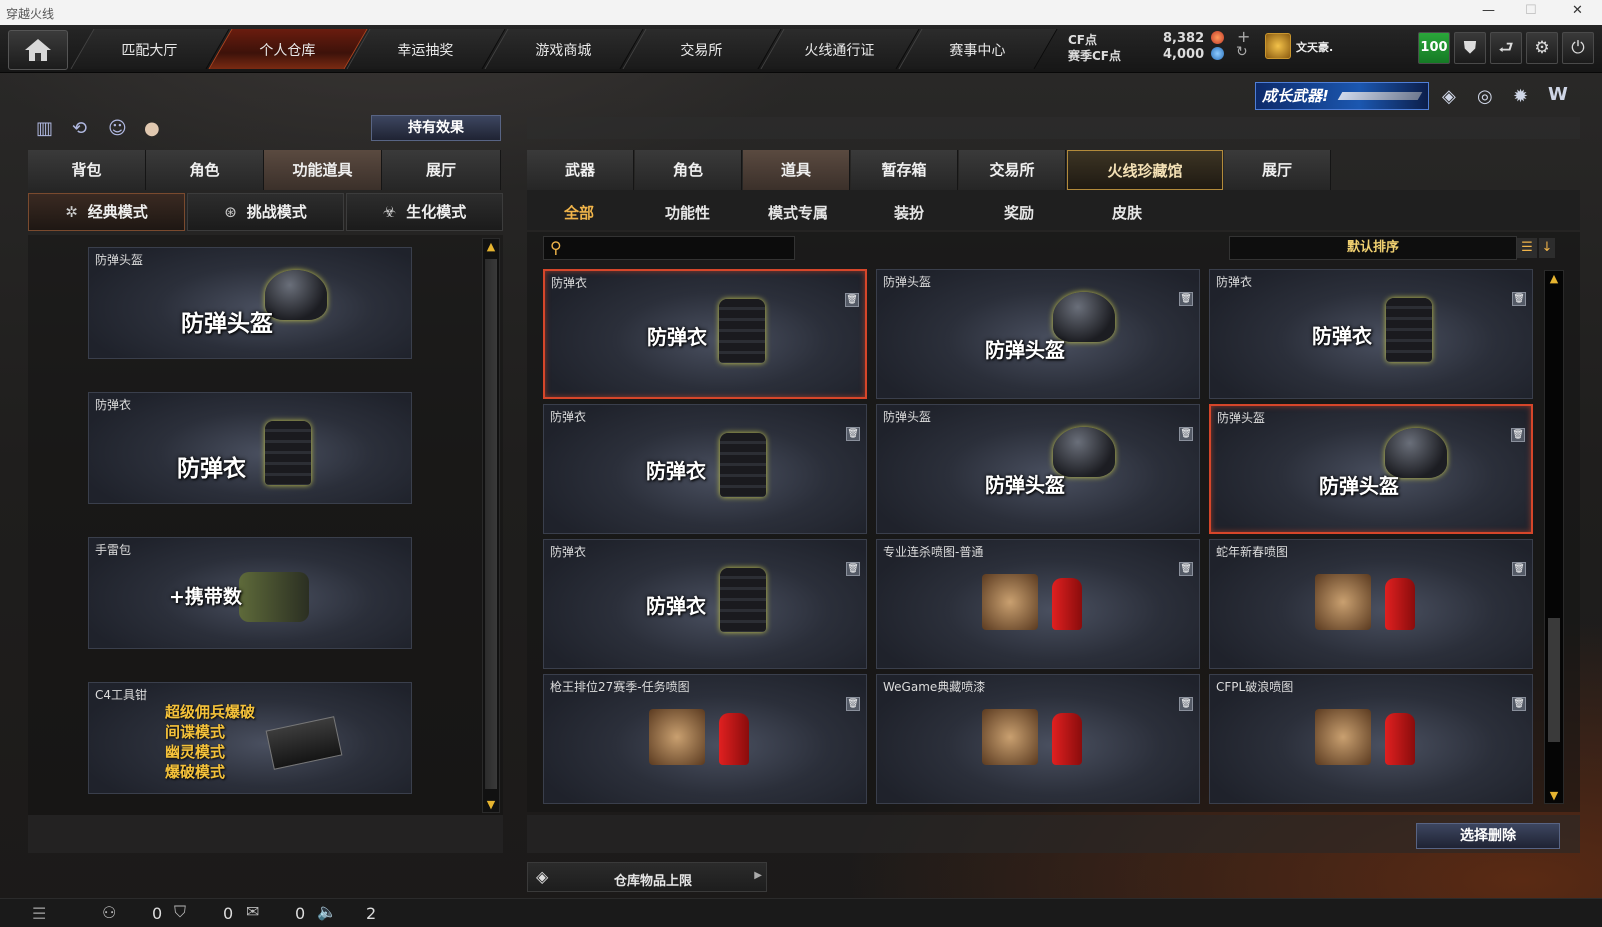 The width and height of the screenshot is (1602, 927). What do you see at coordinates (117, 128) in the screenshot?
I see `character-icon: ☺` at bounding box center [117, 128].